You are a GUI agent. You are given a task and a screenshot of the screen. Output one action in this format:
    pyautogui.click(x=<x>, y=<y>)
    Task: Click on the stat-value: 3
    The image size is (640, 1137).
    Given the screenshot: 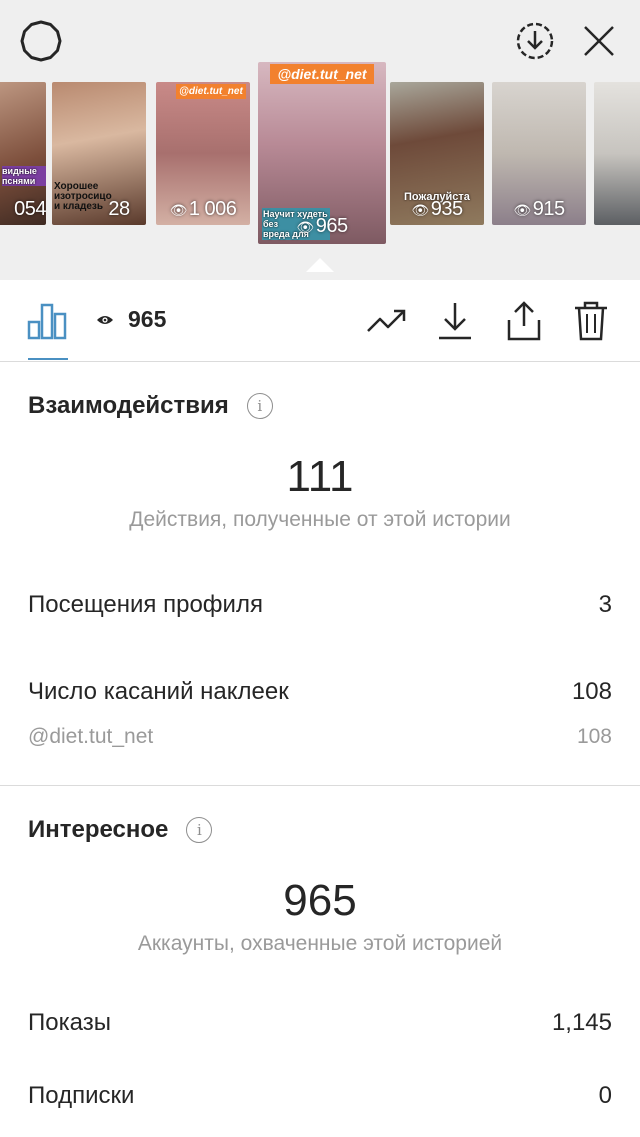 What is the action you would take?
    pyautogui.click(x=605, y=604)
    